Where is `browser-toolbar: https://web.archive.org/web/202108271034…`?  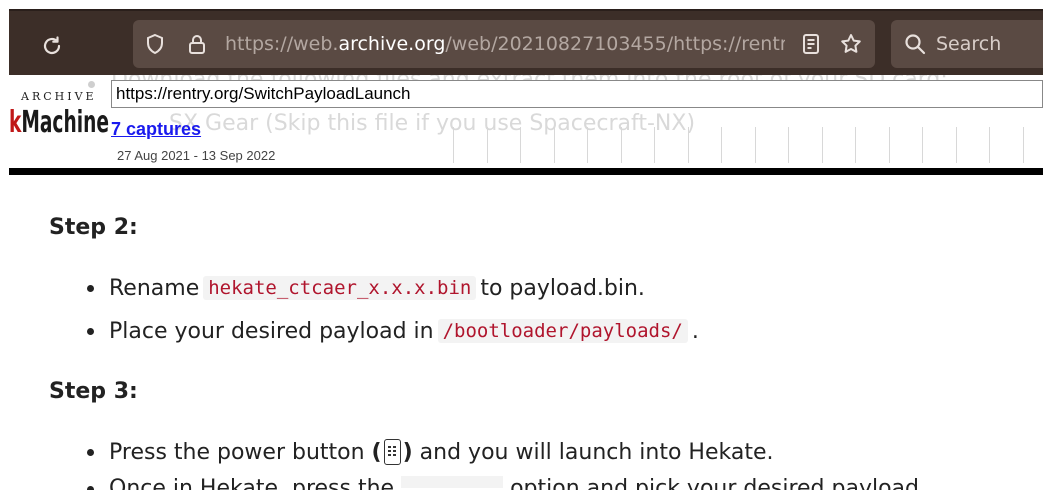 browser-toolbar: https://web.archive.org/web/202108271034… is located at coordinates (526, 42).